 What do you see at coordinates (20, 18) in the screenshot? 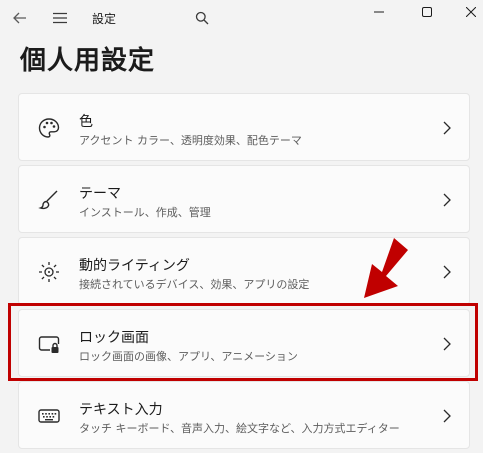
I see `back-arrow-icon` at bounding box center [20, 18].